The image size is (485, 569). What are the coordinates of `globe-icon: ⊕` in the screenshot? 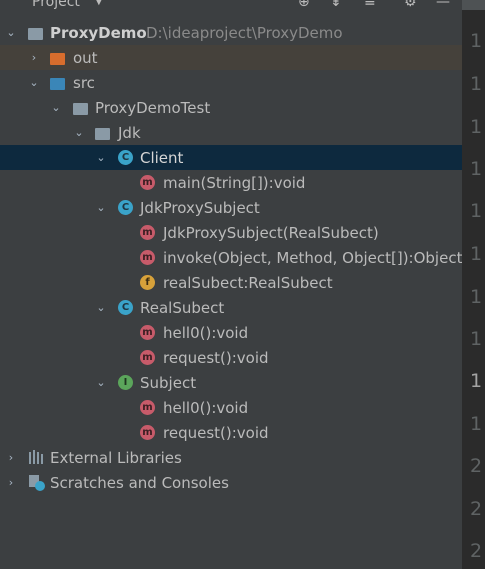 It's located at (304, 5).